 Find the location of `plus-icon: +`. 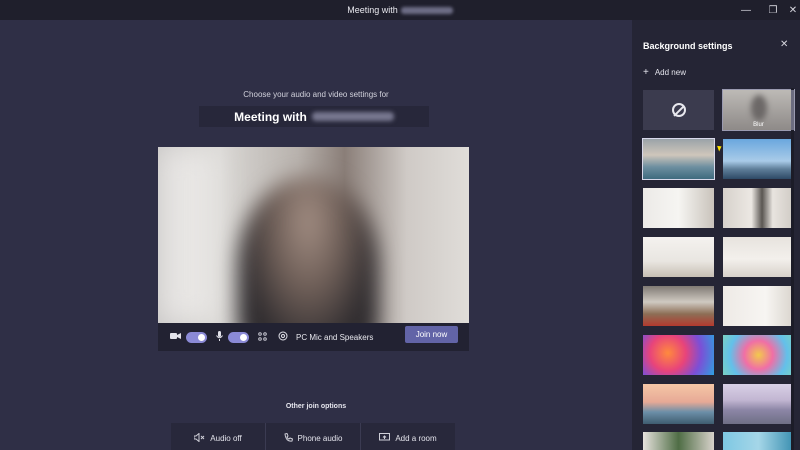

plus-icon: + is located at coordinates (646, 72).